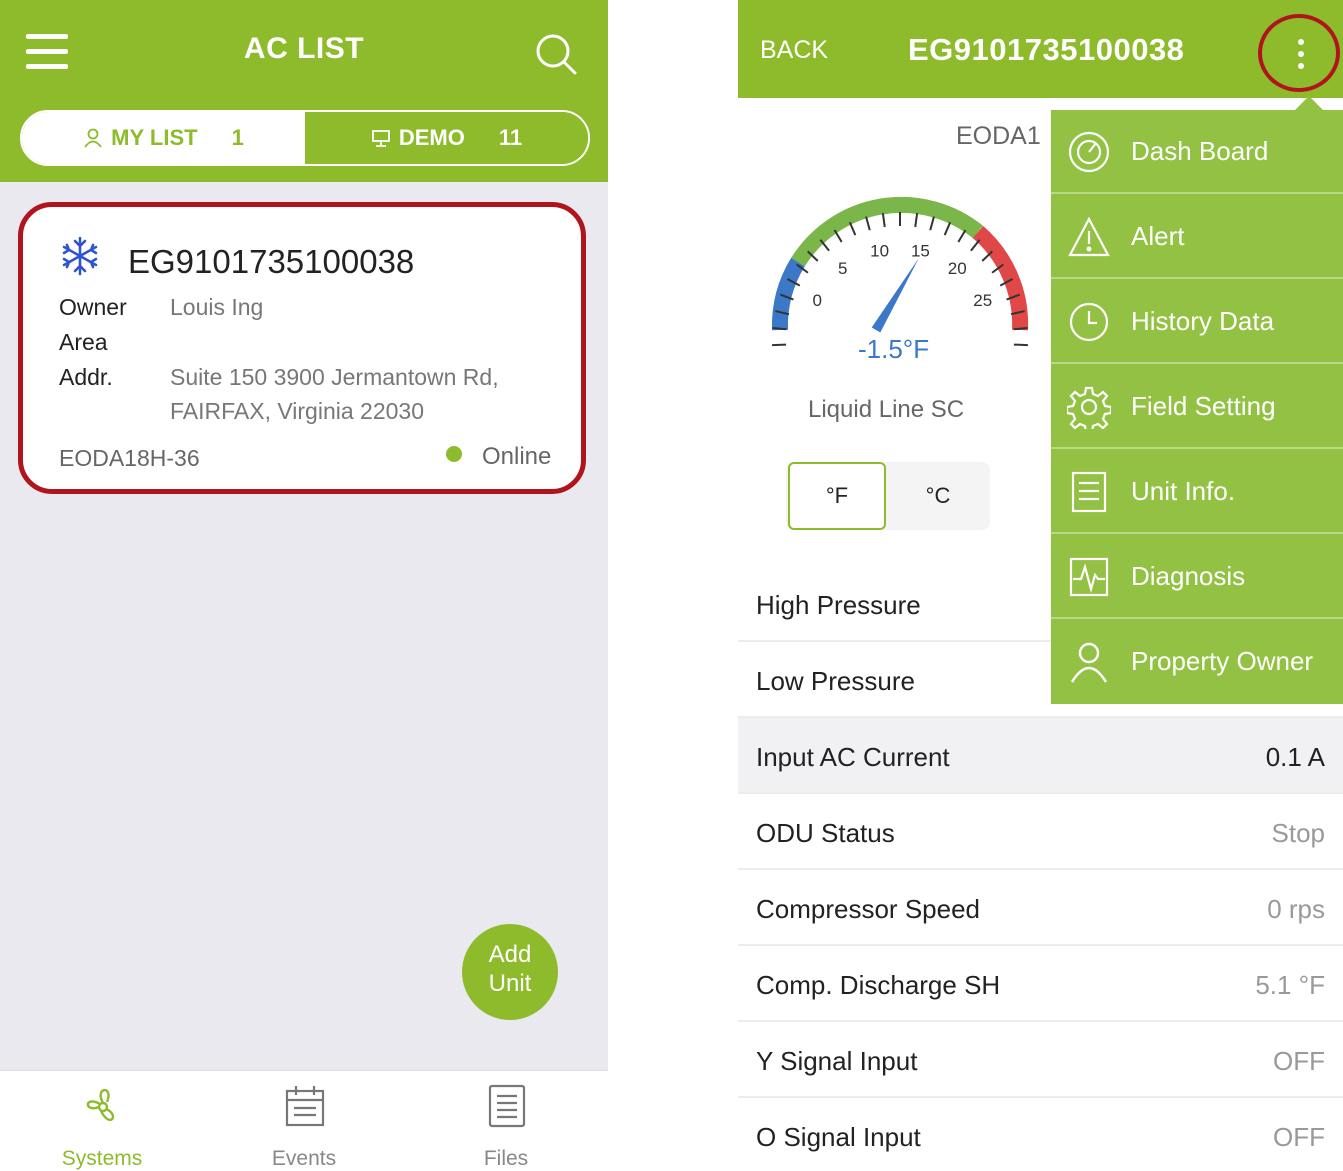  What do you see at coordinates (920, 250) in the screenshot?
I see `gauge-tick-label: 15` at bounding box center [920, 250].